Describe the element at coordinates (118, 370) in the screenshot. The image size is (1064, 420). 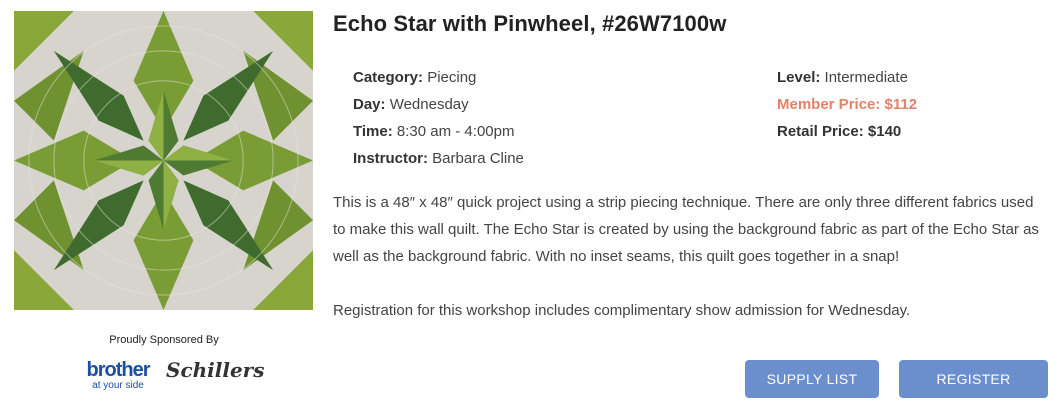
I see `brother-logo-name: brother` at that location.